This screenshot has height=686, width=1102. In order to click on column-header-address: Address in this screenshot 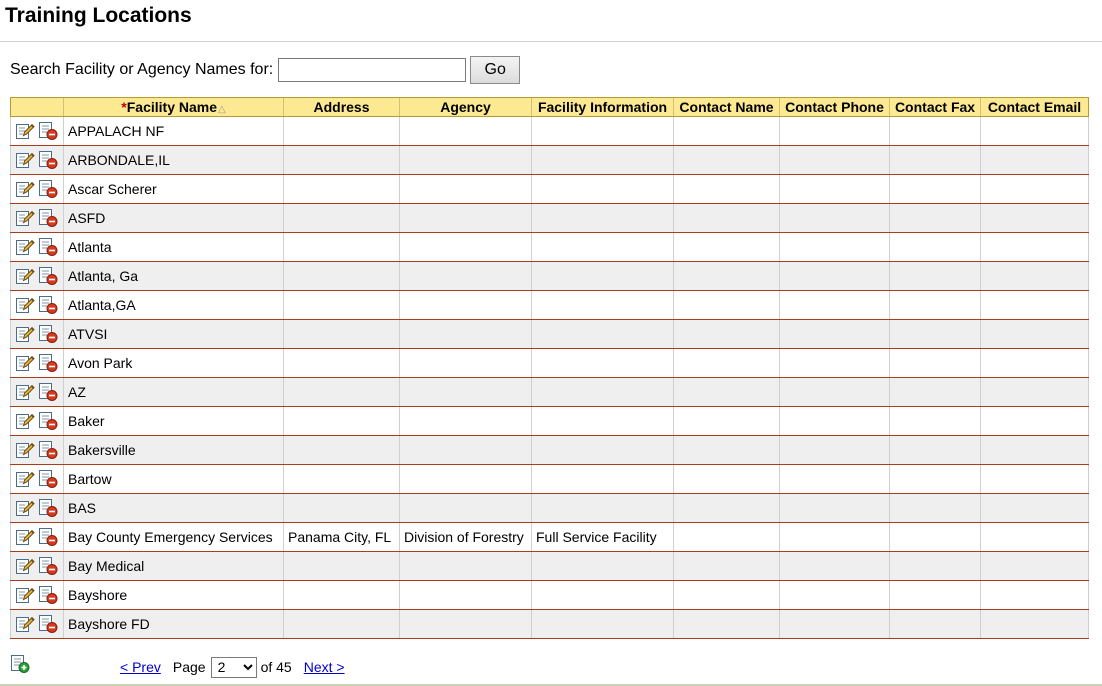, I will do `click(341, 107)`.